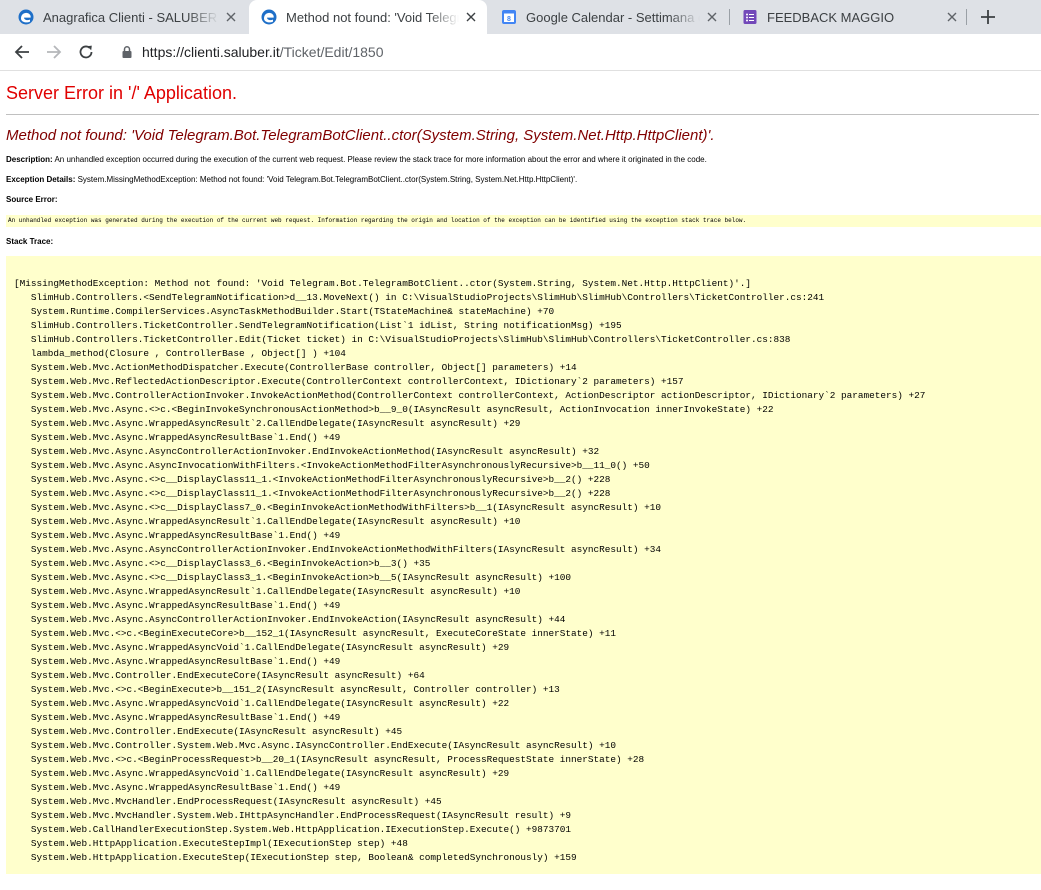 The height and width of the screenshot is (890, 1041). I want to click on url-path: /Ticket/Edit/1850, so click(331, 52).